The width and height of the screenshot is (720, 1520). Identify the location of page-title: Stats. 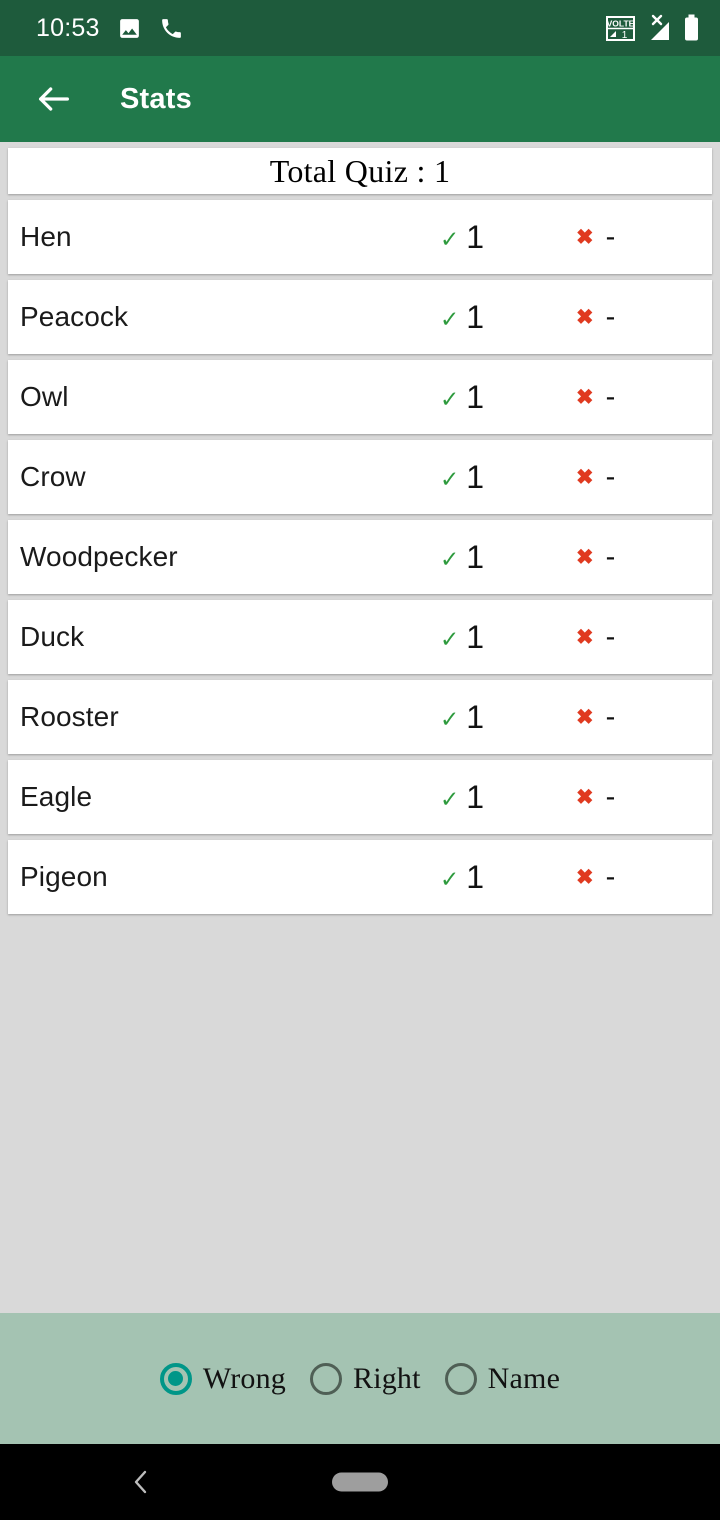
(156, 98).